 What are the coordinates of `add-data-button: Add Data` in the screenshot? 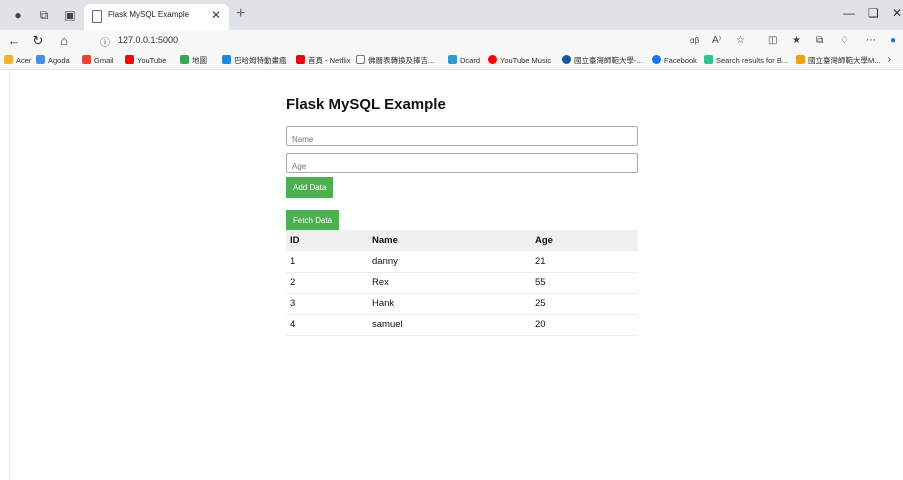 It's located at (310, 187).